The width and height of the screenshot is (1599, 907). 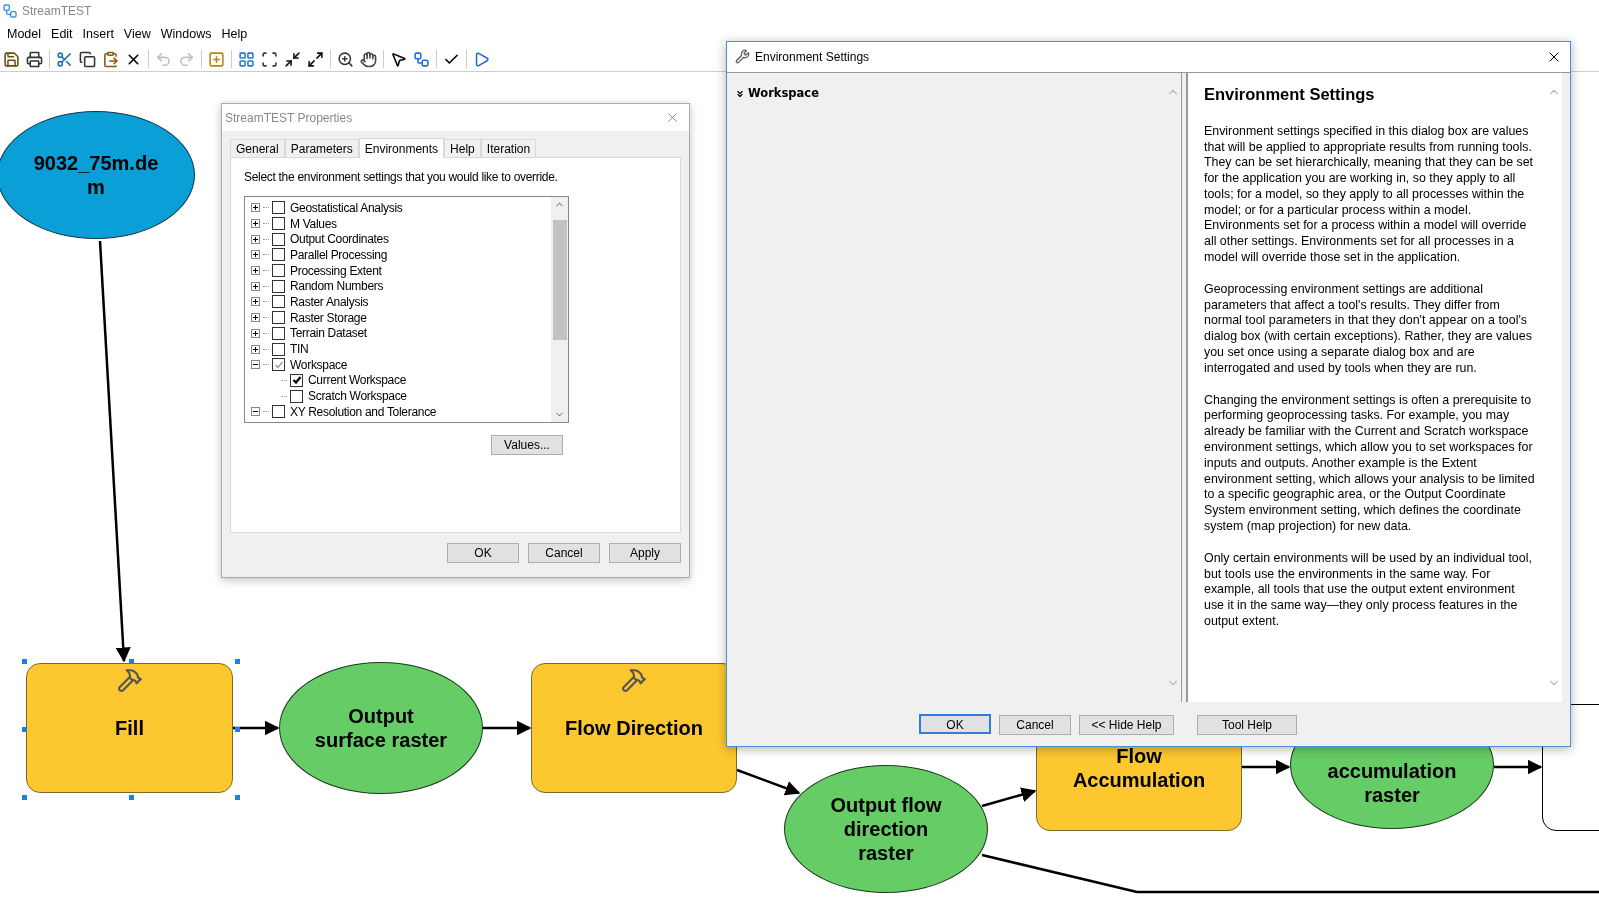 I want to click on scissors-icon, so click(x=64, y=59).